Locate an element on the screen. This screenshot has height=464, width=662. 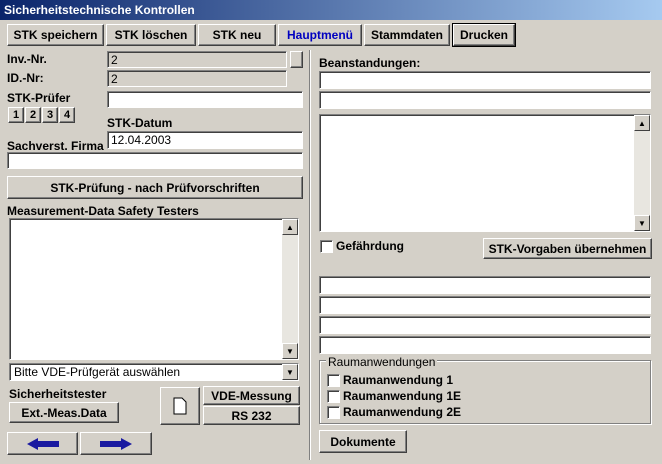
id-nr-label: ID.-Nr: is located at coordinates (25, 78).